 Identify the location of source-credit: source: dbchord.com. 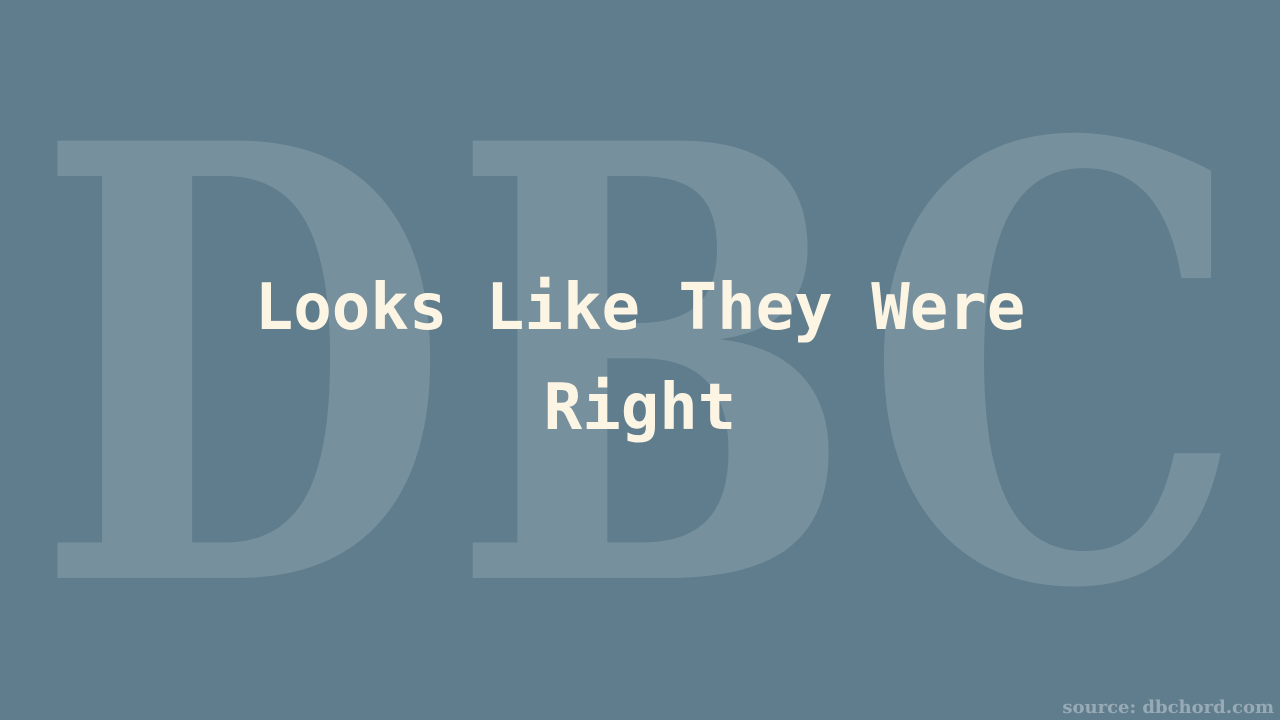
(1168, 707).